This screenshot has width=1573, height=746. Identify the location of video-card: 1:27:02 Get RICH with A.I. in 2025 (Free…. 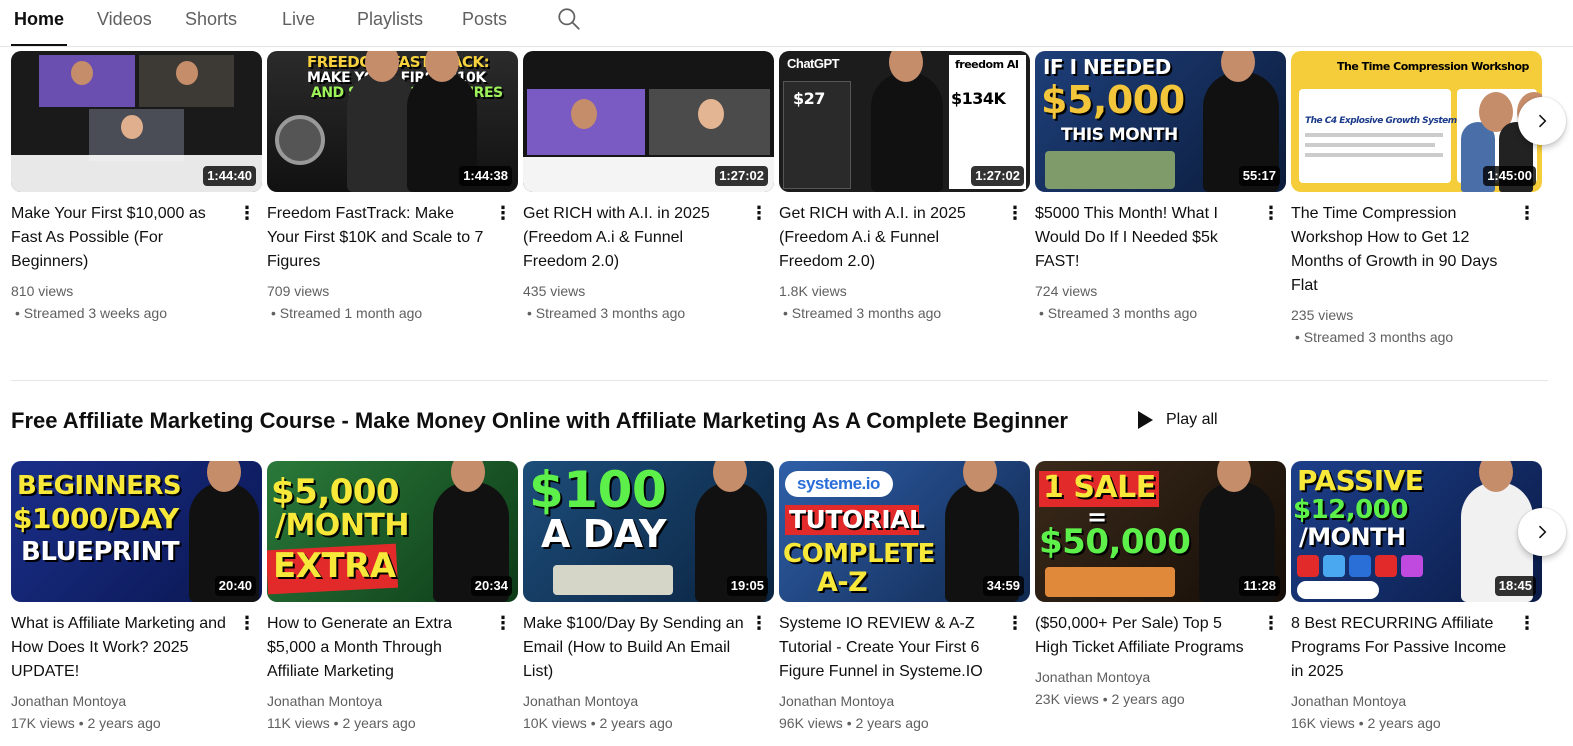
(648, 187).